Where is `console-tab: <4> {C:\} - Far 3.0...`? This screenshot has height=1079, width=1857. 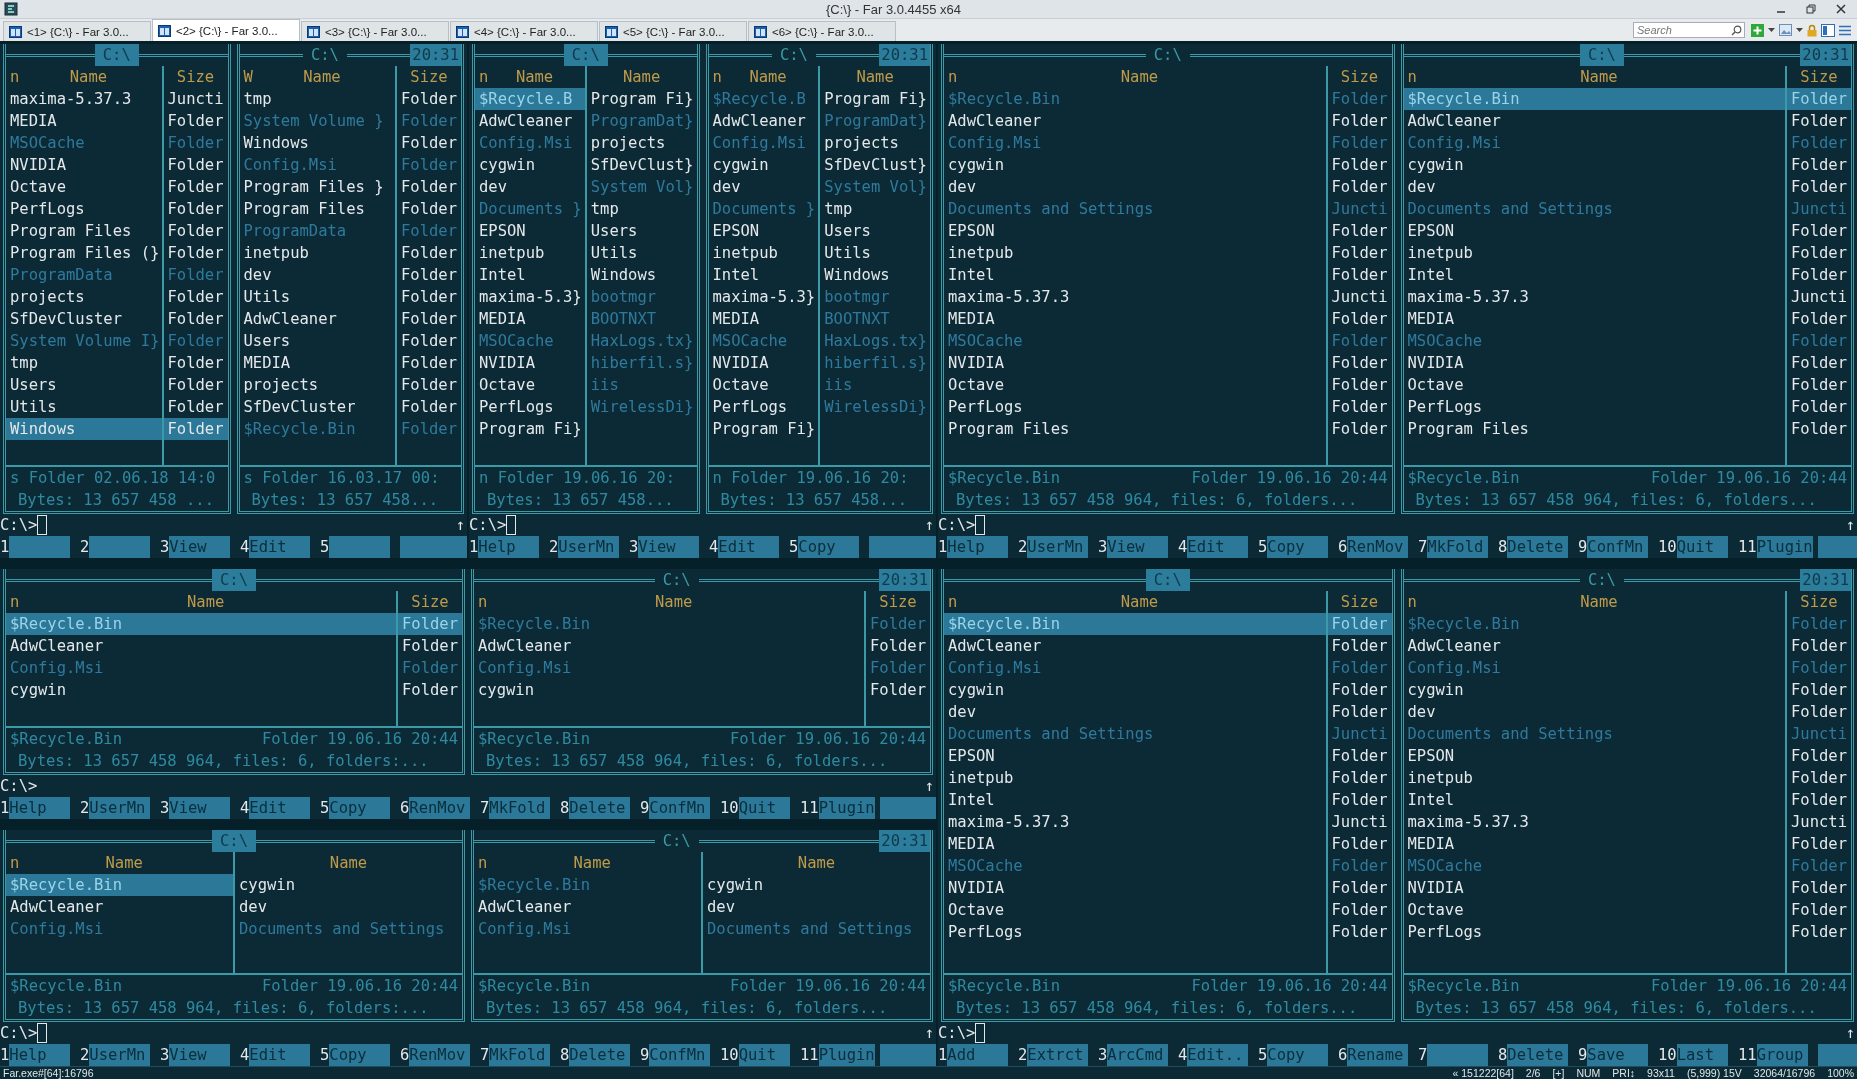 console-tab: <4> {C:\} - Far 3.0... is located at coordinates (524, 31).